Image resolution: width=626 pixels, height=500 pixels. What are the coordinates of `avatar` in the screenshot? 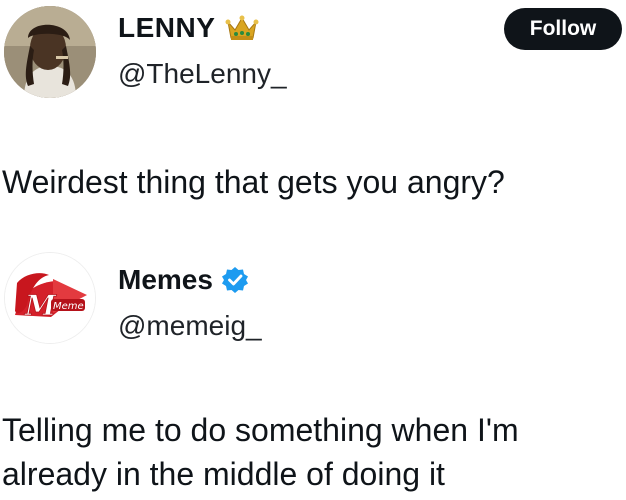 It's located at (50, 52).